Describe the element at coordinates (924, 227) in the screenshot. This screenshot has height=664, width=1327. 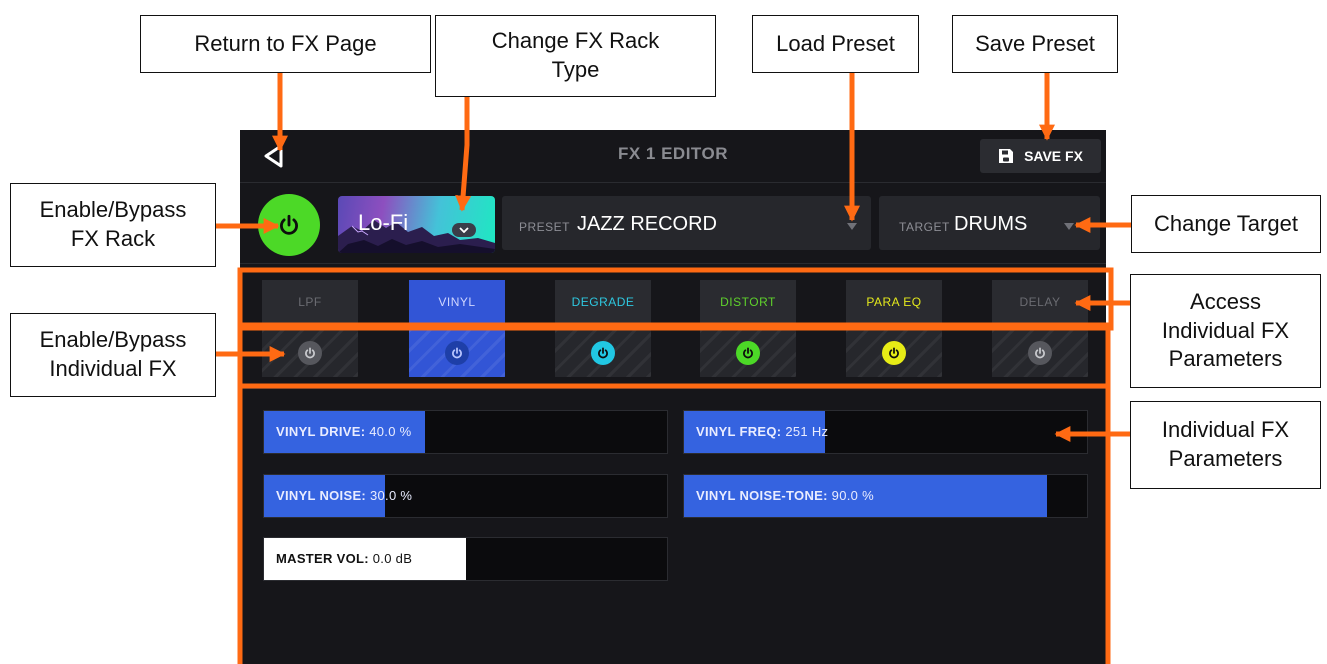
I see `target-label: TARGET` at that location.